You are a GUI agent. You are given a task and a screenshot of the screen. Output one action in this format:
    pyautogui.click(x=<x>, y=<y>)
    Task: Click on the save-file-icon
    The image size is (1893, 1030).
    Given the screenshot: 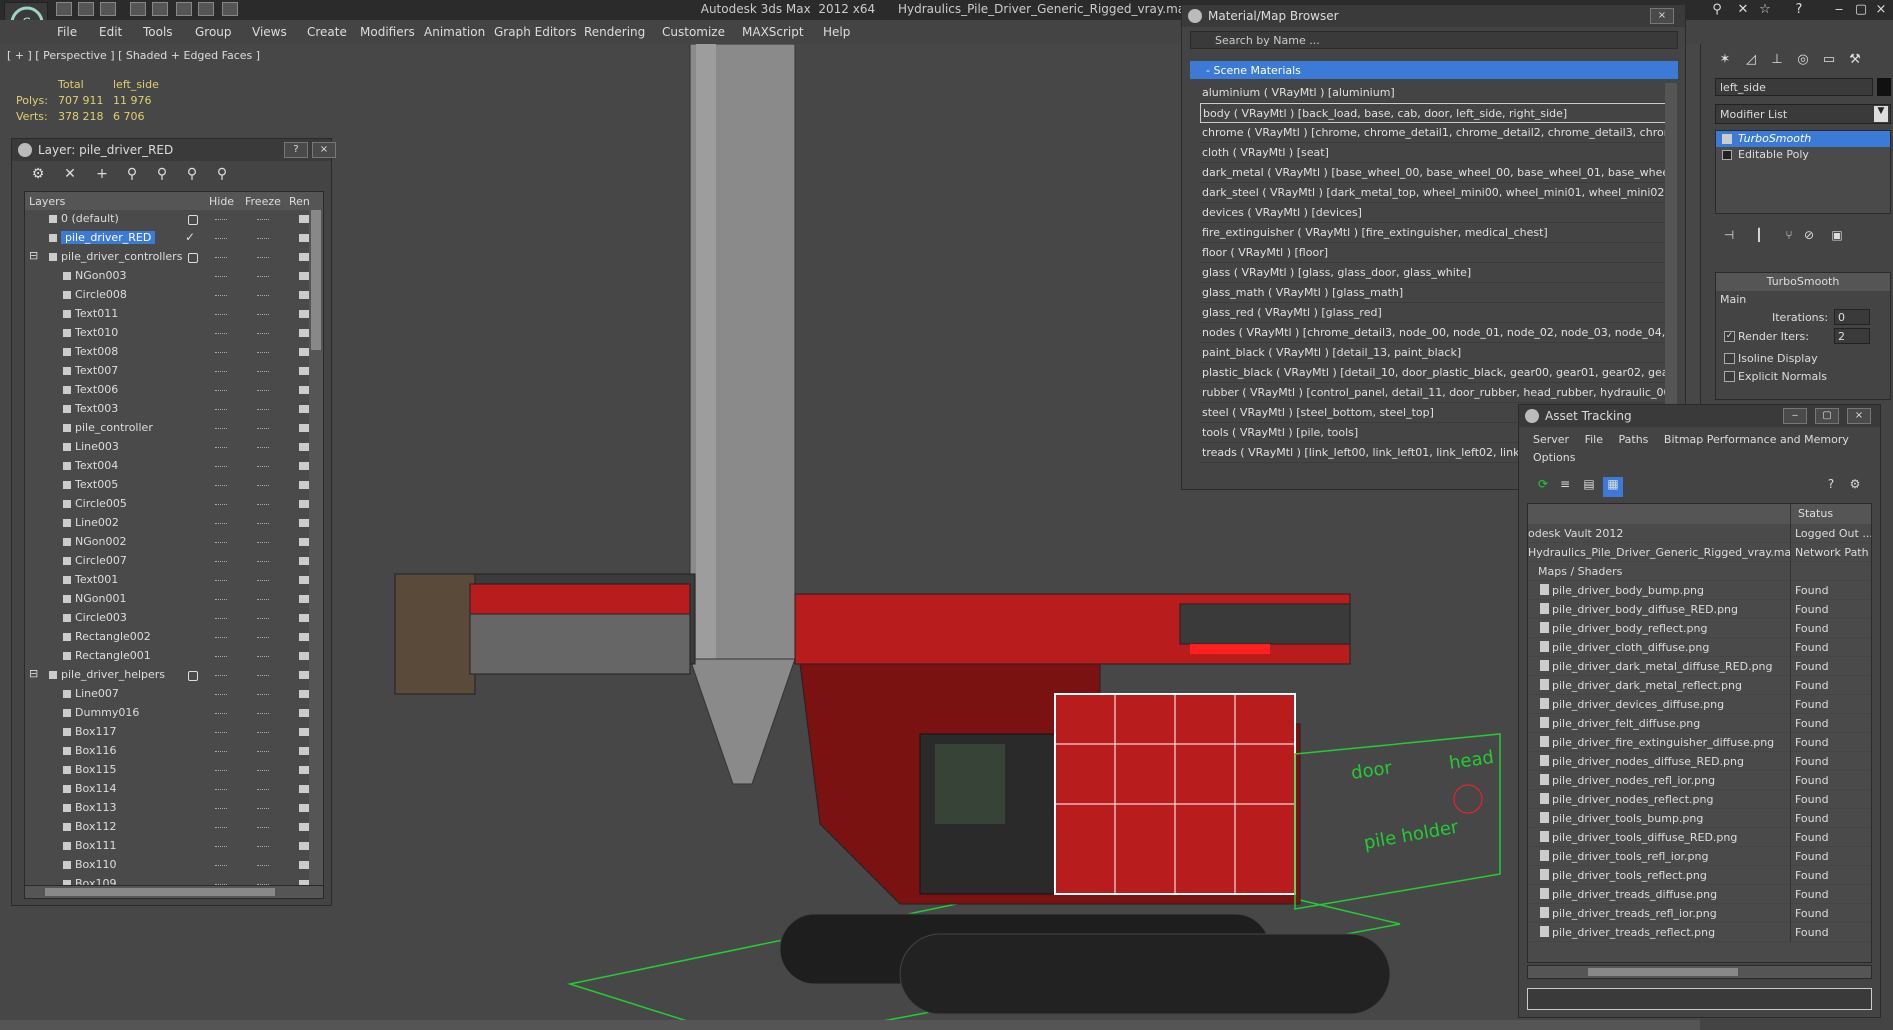 What is the action you would take?
    pyautogui.click(x=108, y=9)
    